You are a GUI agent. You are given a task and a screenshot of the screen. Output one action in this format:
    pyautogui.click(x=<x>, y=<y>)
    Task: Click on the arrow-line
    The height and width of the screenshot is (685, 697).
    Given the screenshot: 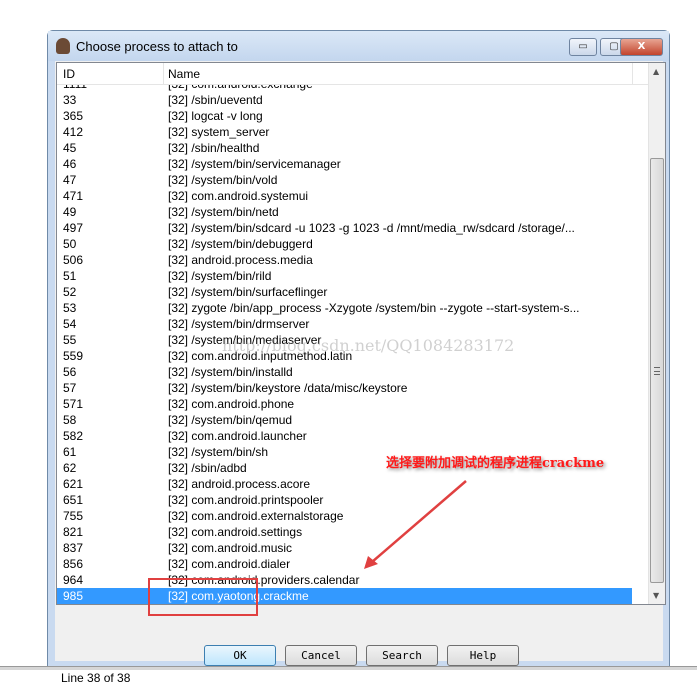 What is the action you would take?
    pyautogui.click(x=419, y=521)
    